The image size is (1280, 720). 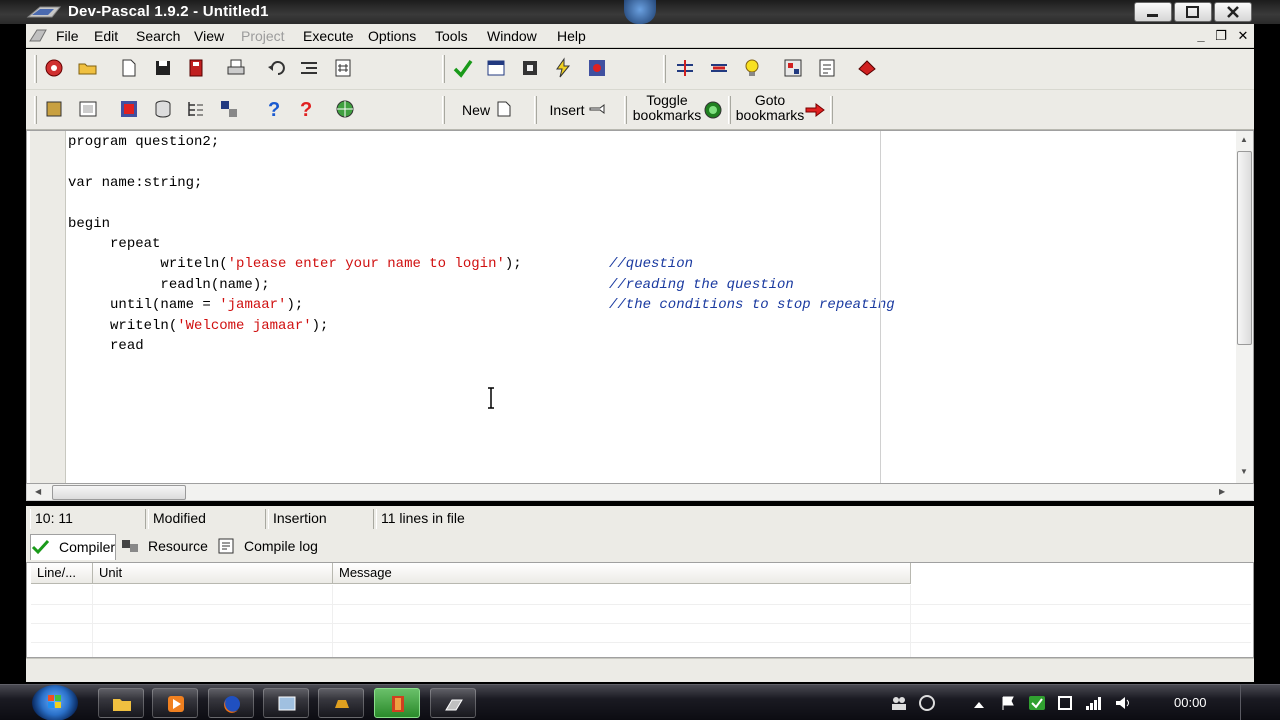 What do you see at coordinates (268, 547) in the screenshot?
I see `tab-compile-log: Compile log` at bounding box center [268, 547].